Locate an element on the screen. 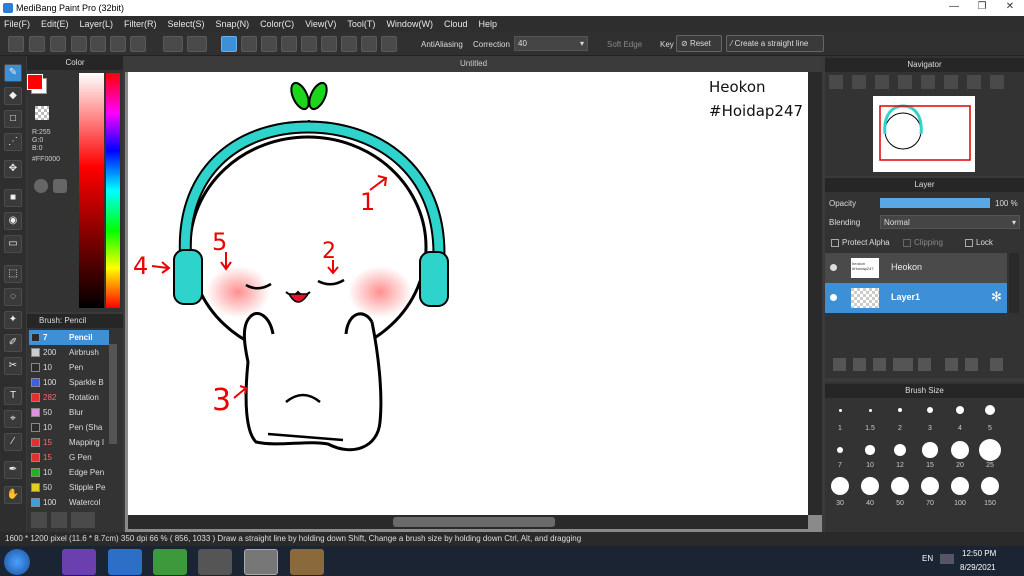 The image size is (1024, 576). radial-snap-icon is located at coordinates (309, 44).